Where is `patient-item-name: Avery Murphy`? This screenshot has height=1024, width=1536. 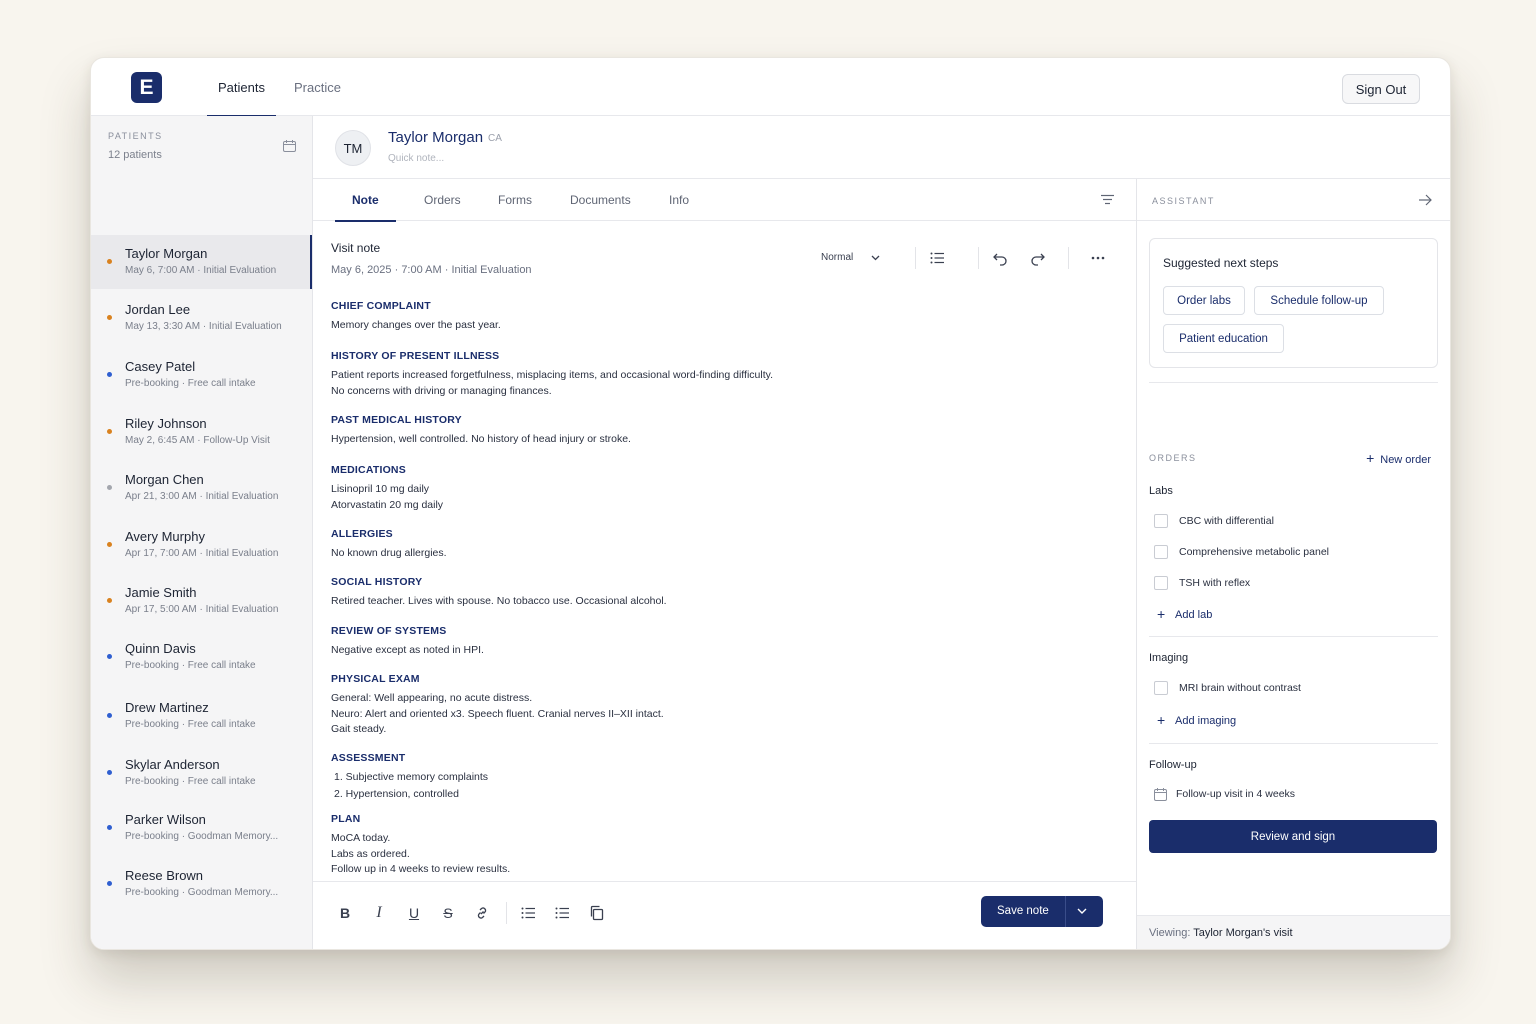 patient-item-name: Avery Murphy is located at coordinates (165, 536).